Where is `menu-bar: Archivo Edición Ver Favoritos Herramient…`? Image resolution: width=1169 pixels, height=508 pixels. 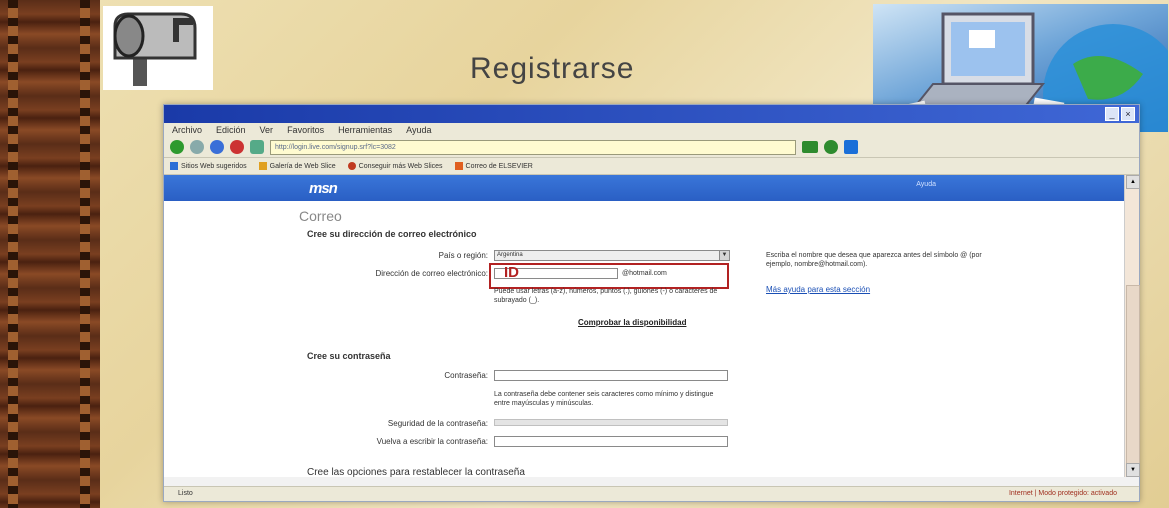
menu-bar: Archivo Edición Ver Favoritos Herramient… is located at coordinates (651, 130).